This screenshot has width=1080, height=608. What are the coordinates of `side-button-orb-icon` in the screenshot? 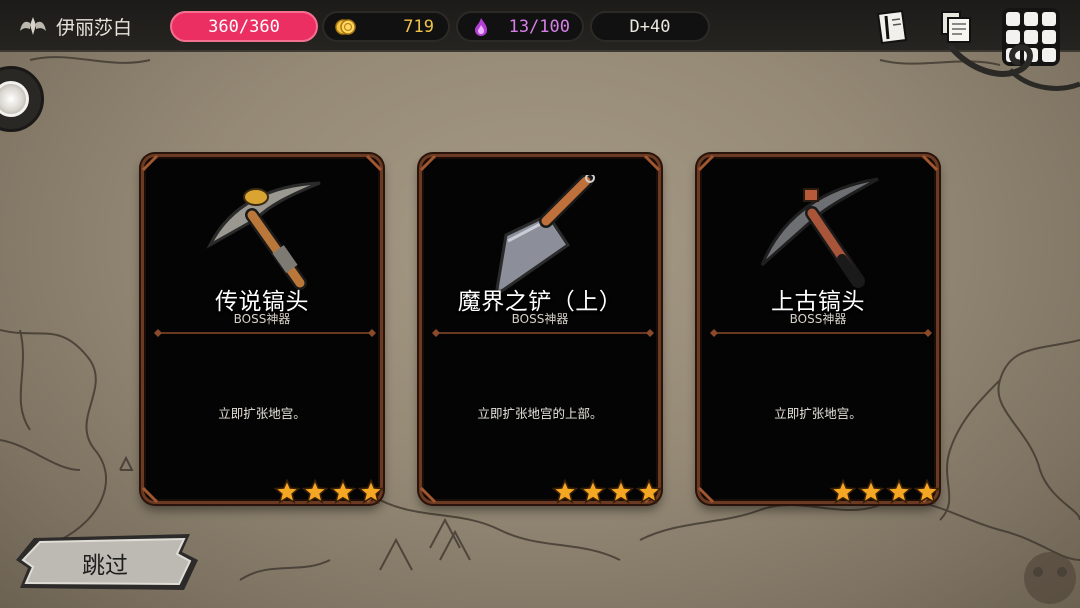 It's located at (14, 99).